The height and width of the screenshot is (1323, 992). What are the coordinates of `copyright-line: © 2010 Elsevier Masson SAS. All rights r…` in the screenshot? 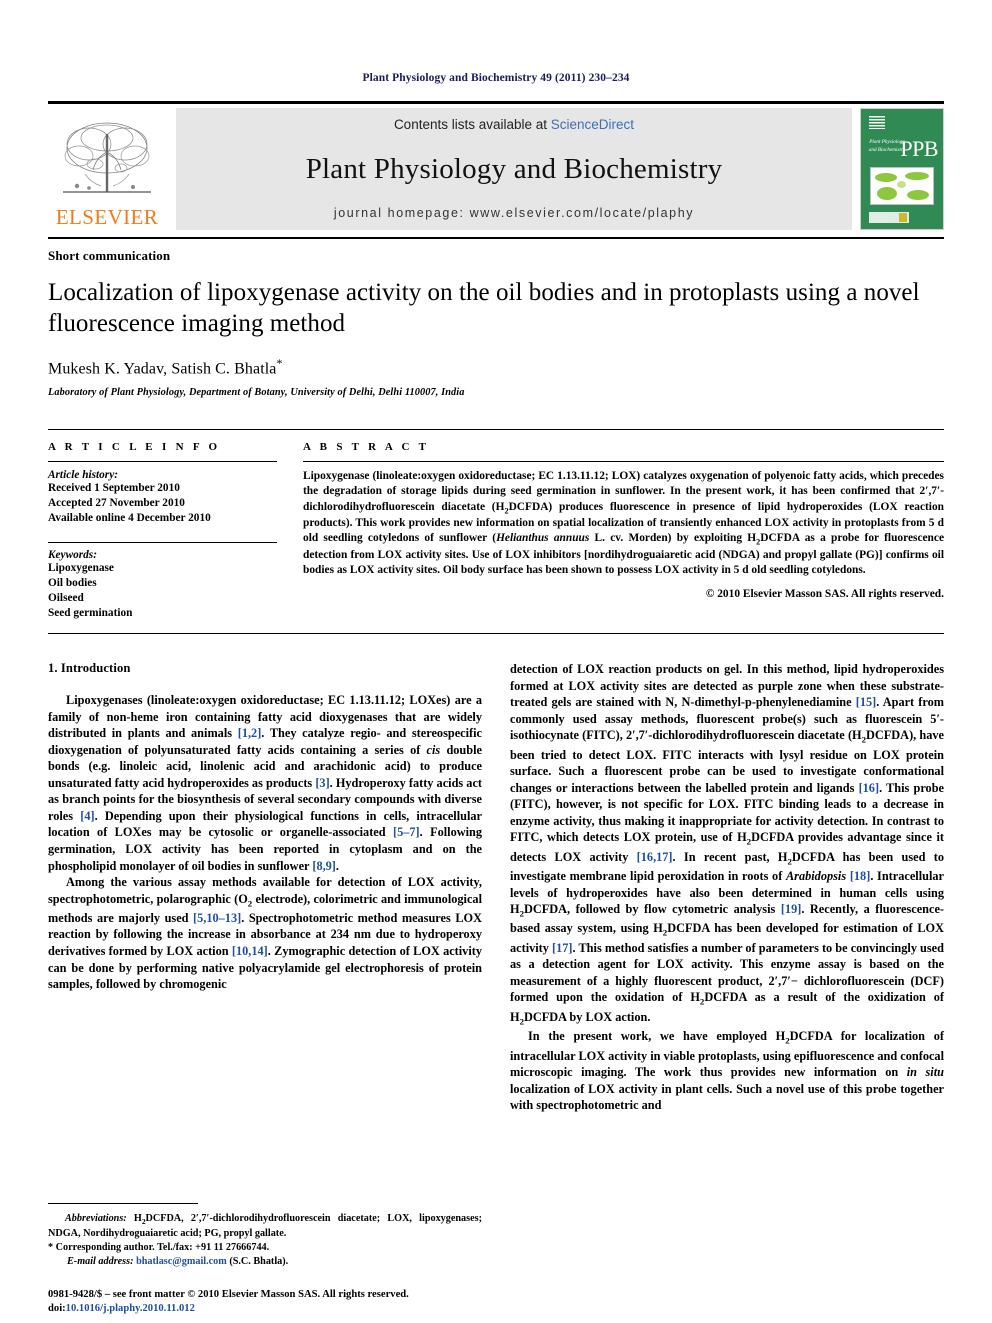 It's located at (824, 594).